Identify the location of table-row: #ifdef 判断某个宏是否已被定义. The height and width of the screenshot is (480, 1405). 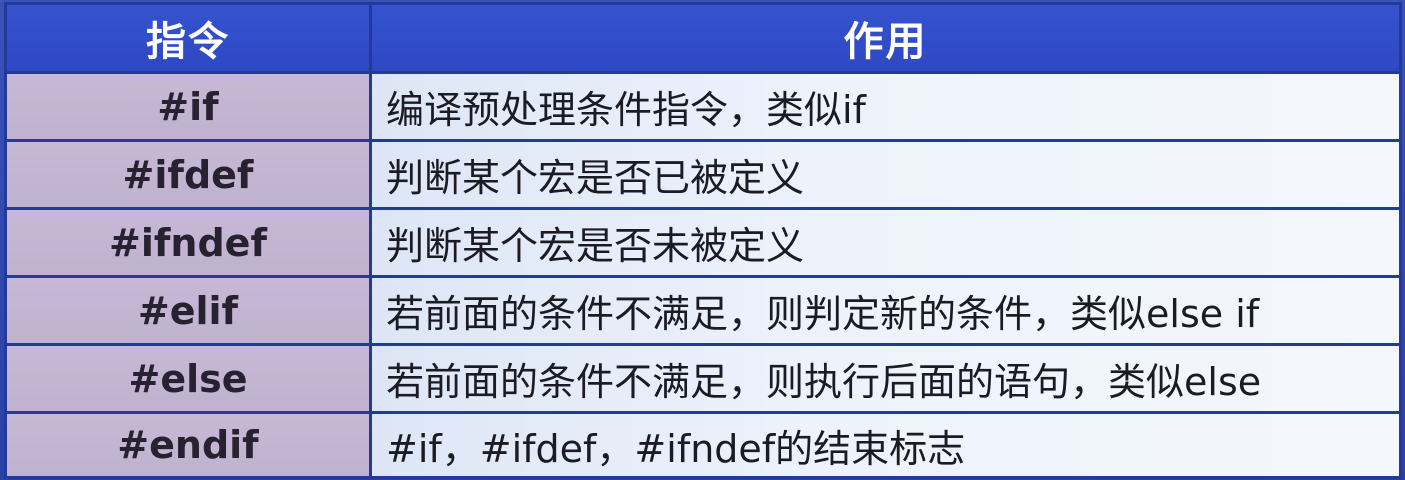
(703, 176).